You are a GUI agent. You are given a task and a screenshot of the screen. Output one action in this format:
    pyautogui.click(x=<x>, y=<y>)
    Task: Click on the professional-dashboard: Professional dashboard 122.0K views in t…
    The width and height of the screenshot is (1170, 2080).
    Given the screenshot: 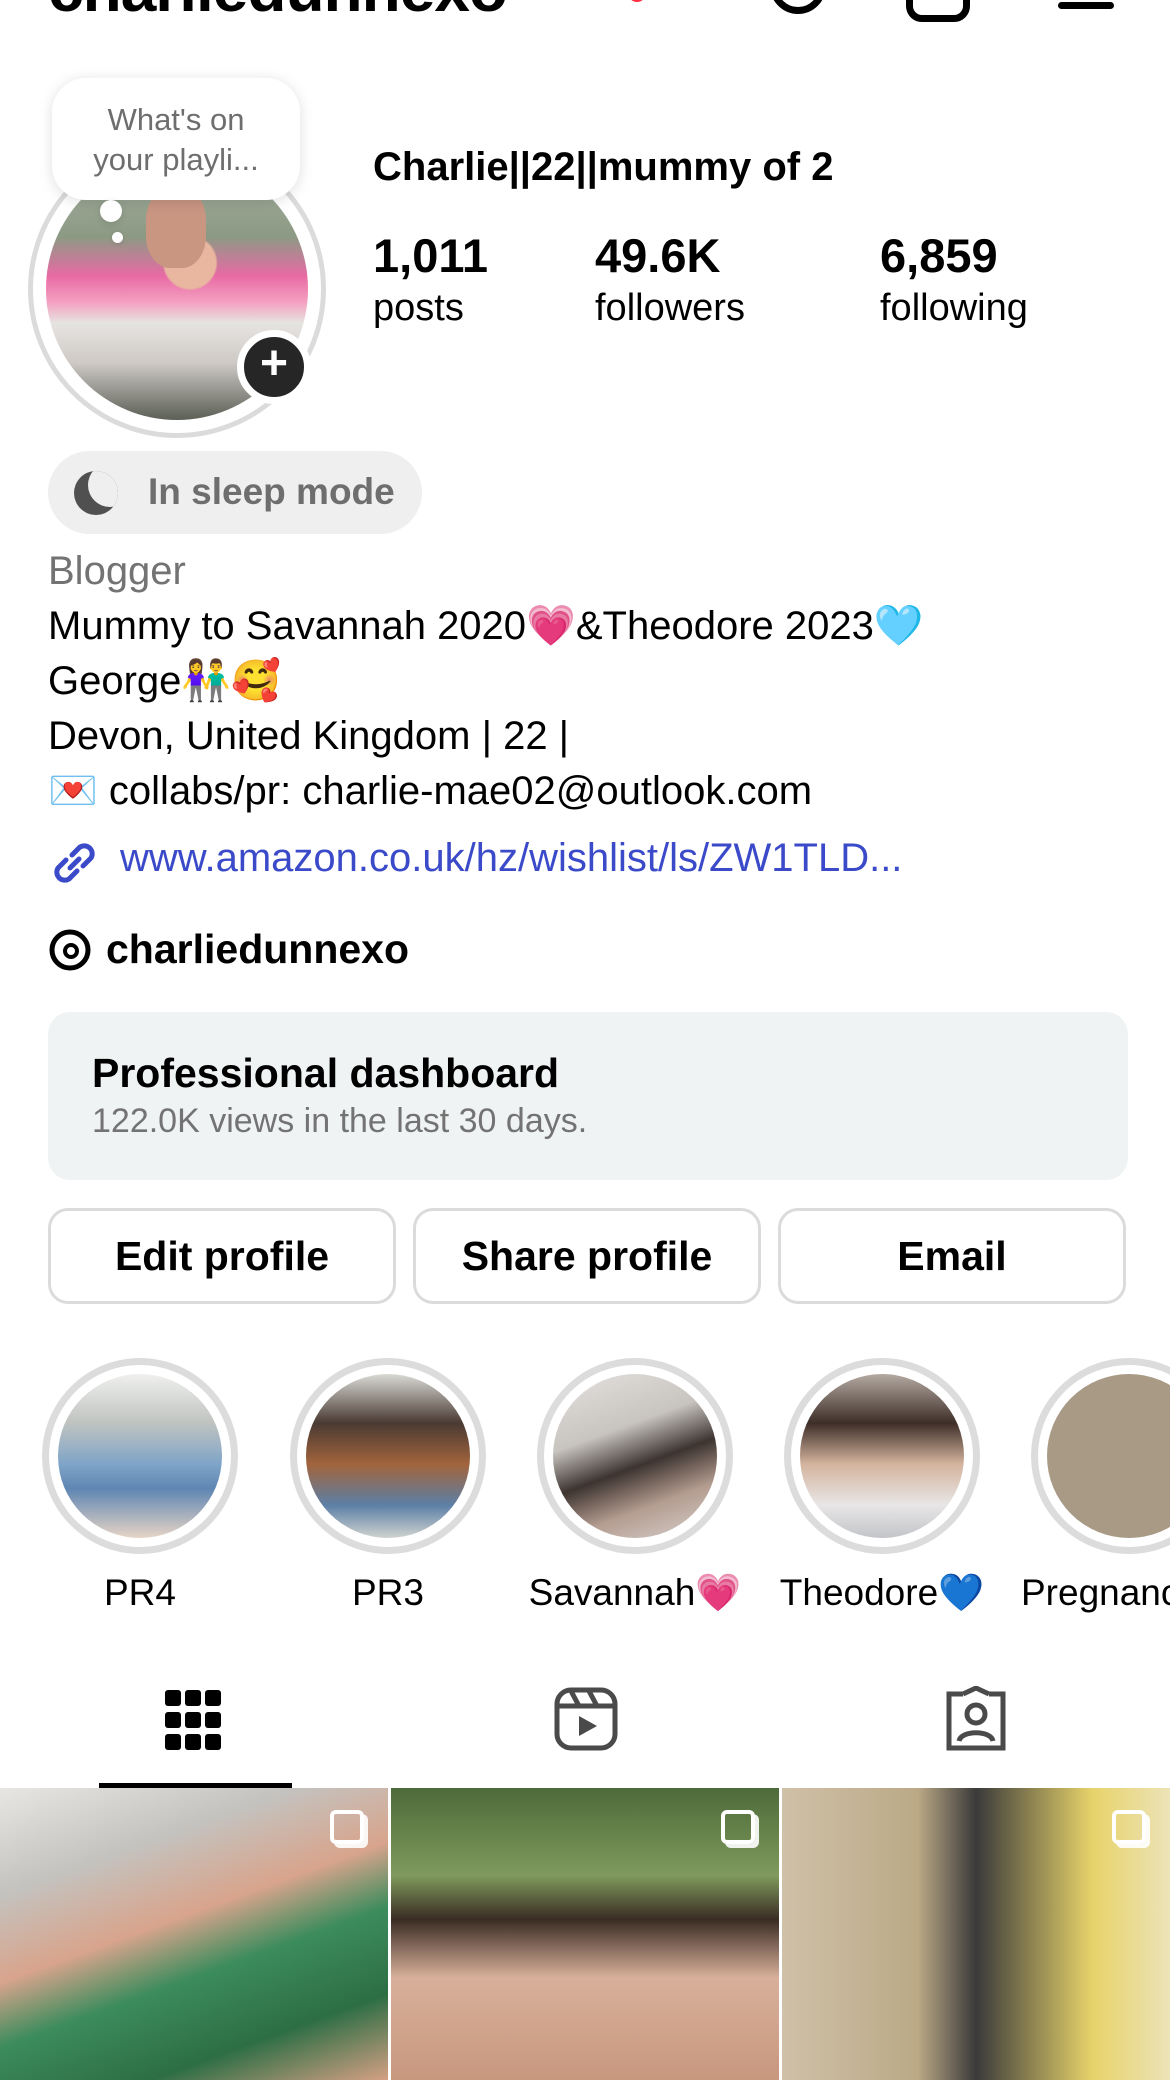 What is the action you would take?
    pyautogui.click(x=588, y=1096)
    